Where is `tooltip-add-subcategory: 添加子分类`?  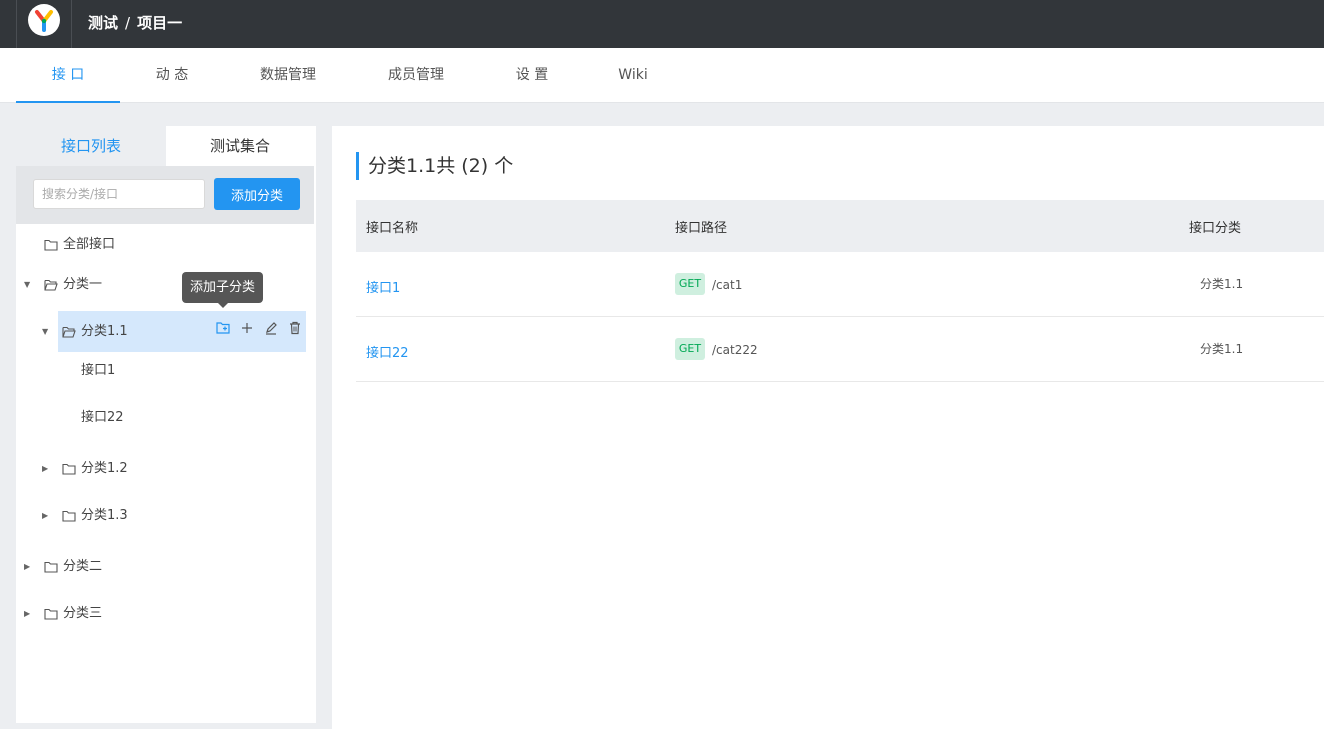
tooltip-add-subcategory: 添加子分类 is located at coordinates (222, 290).